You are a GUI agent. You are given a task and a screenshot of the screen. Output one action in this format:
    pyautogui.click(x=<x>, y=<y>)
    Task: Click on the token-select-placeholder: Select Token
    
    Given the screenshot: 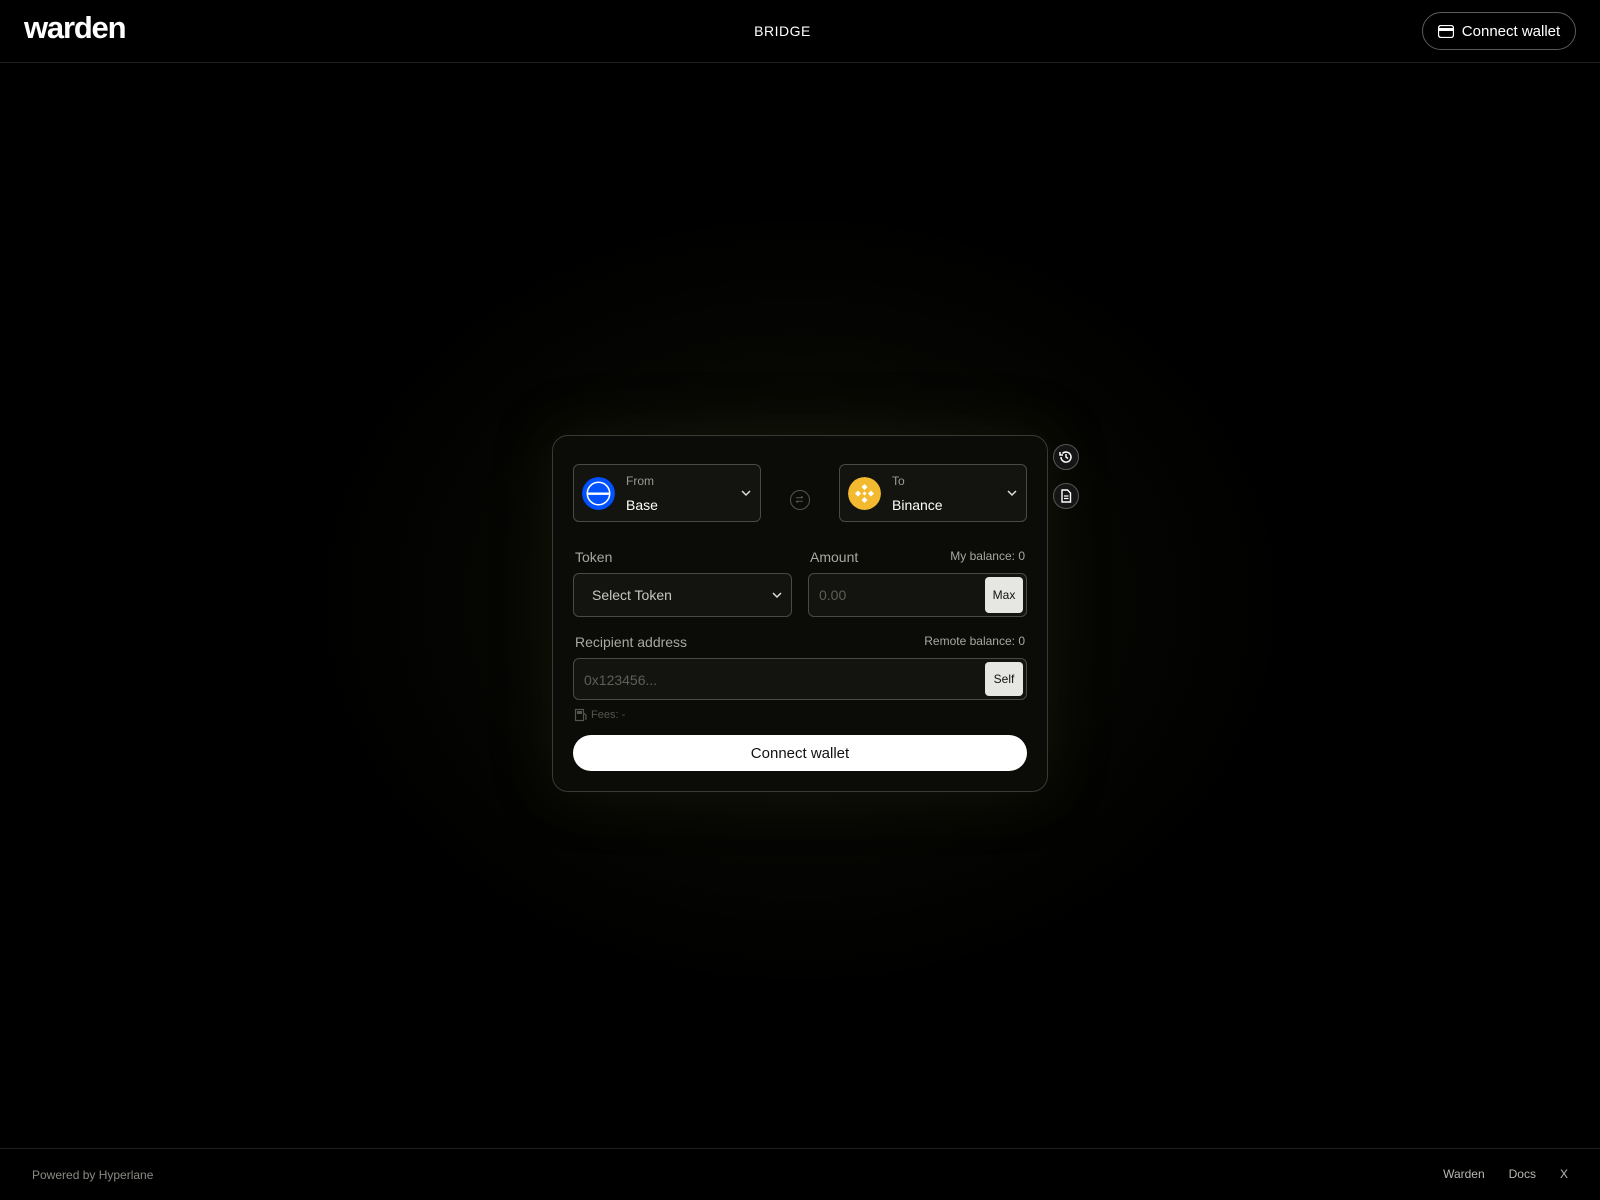 What is the action you would take?
    pyautogui.click(x=632, y=595)
    